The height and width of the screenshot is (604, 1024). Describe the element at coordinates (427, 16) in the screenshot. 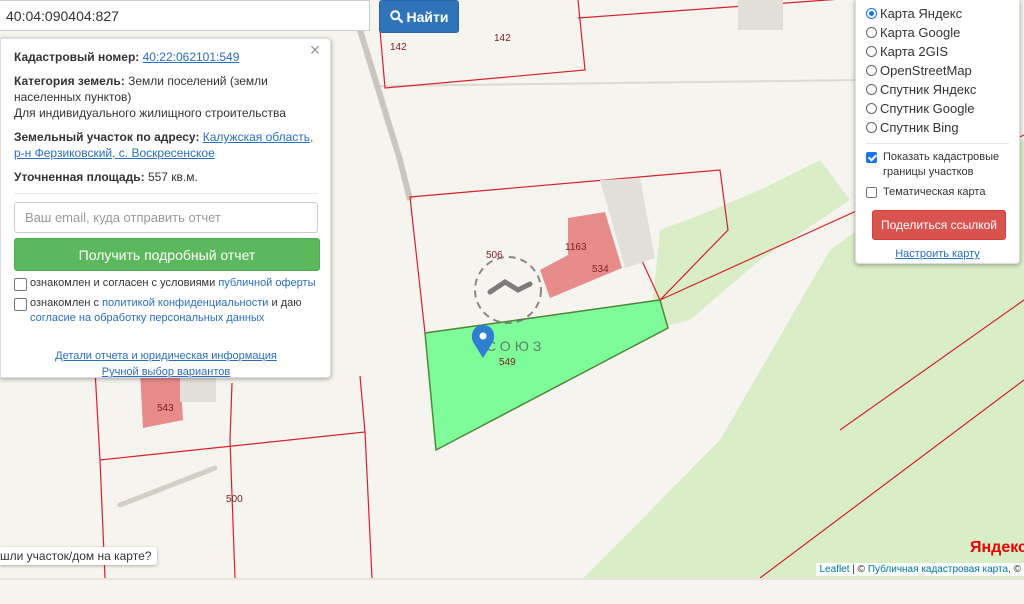

I see `search-button-label: Найти` at that location.